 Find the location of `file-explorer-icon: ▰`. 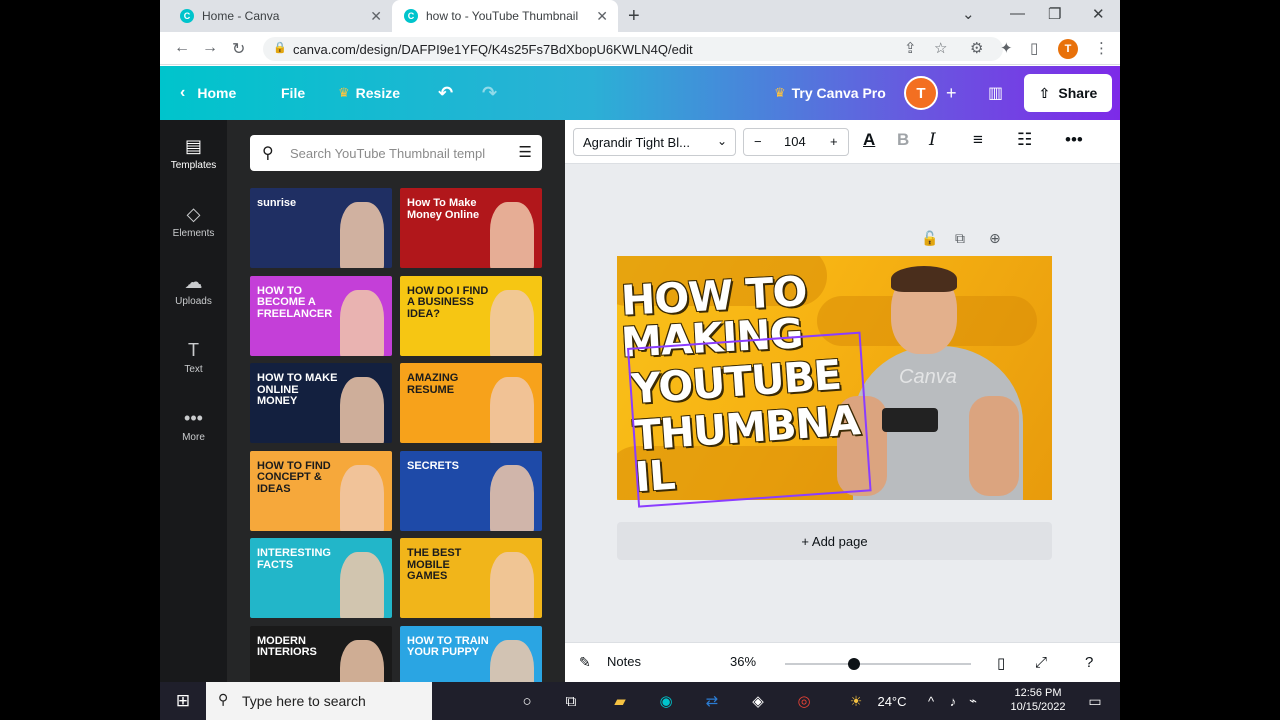

file-explorer-icon: ▰ is located at coordinates (620, 701).